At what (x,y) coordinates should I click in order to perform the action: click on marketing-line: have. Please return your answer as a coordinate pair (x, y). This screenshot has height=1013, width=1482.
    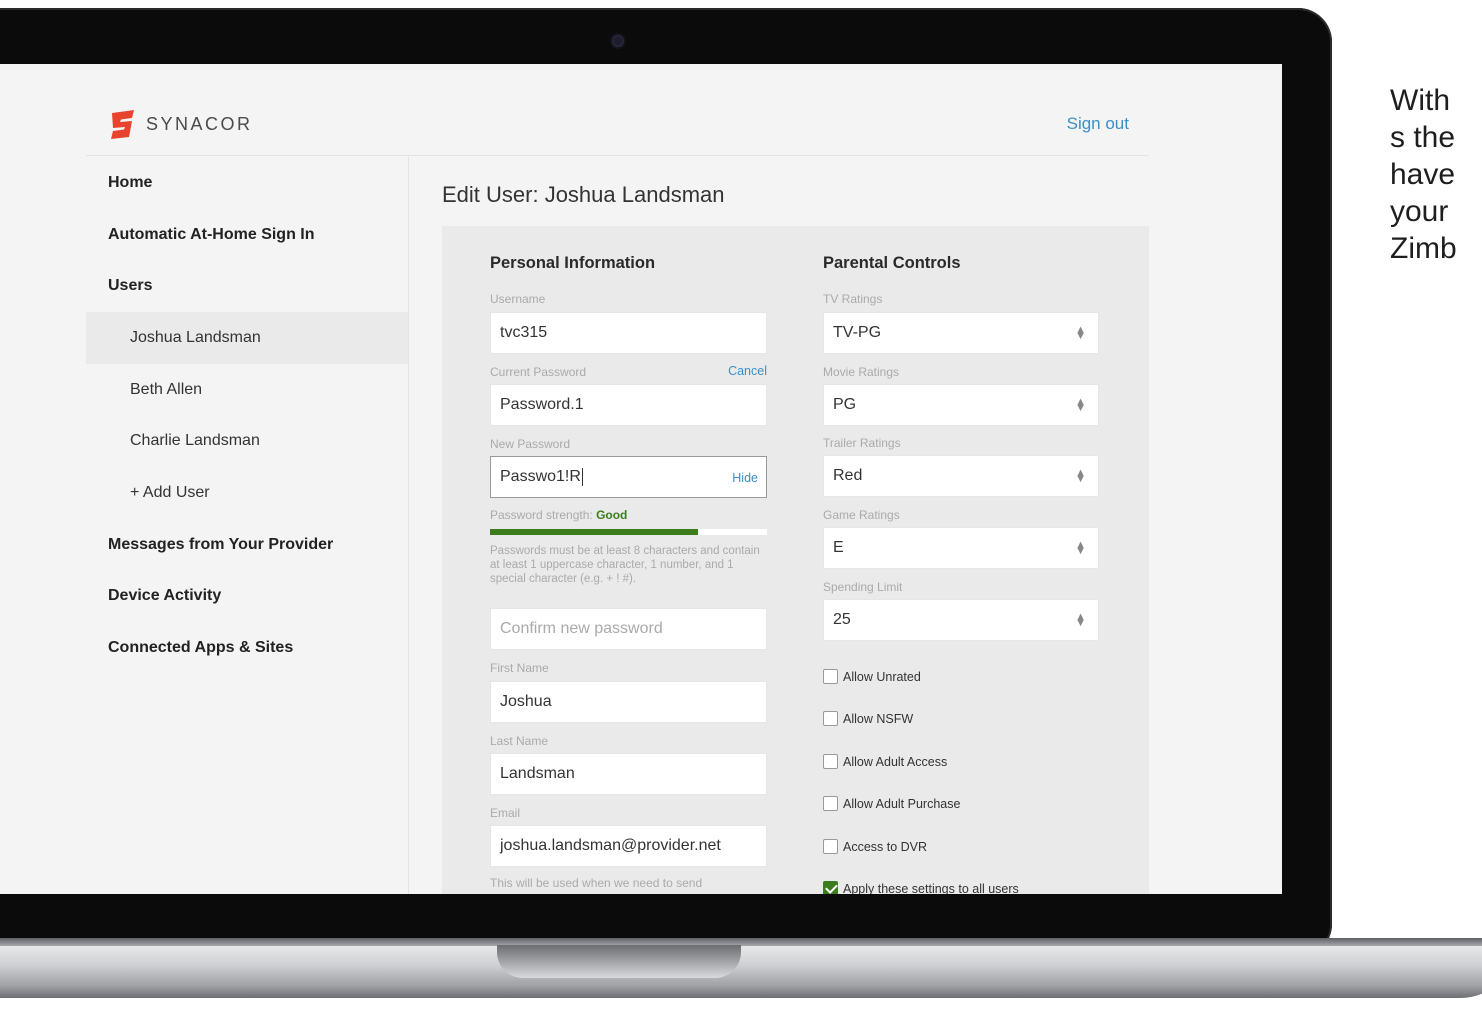
    Looking at the image, I should click on (1423, 174).